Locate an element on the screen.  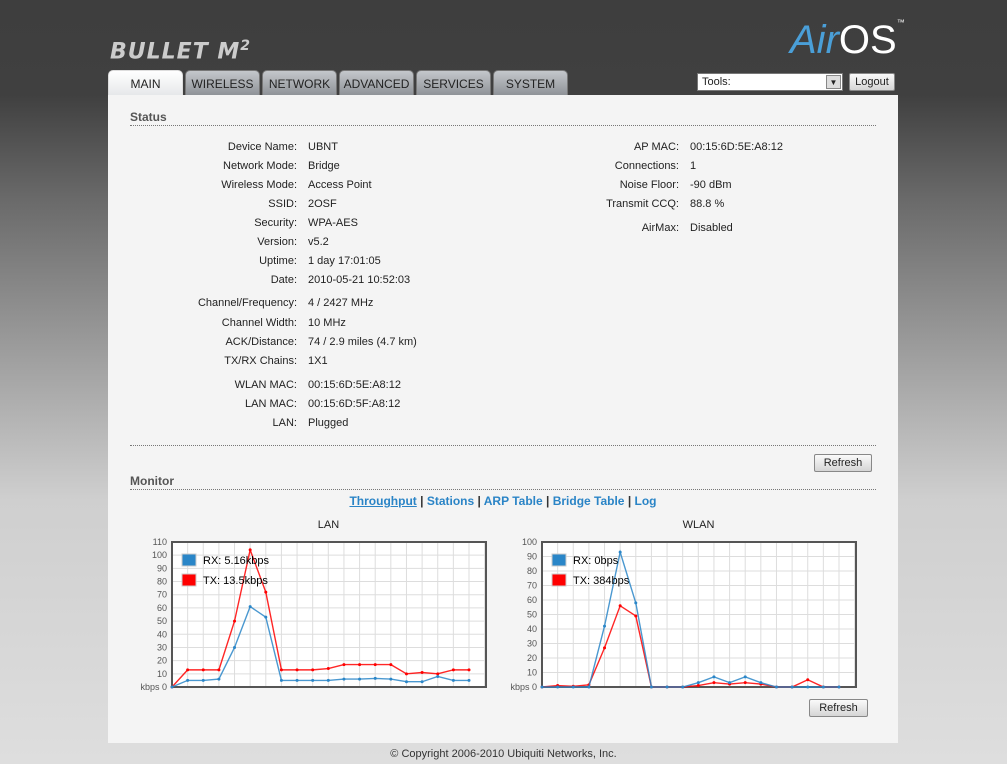
status-value: 1 day 17:01:05 is located at coordinates (344, 261).